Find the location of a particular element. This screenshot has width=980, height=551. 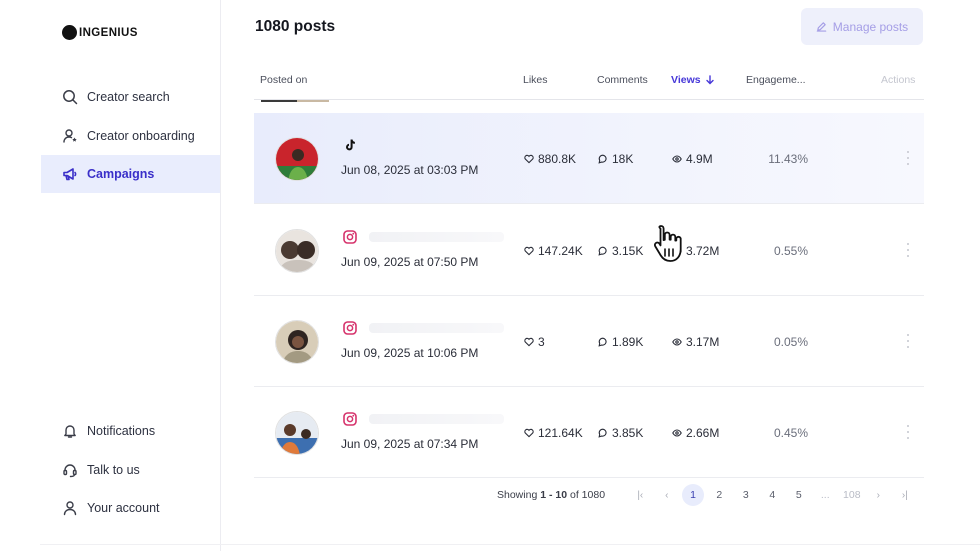

page-button-2: 2 is located at coordinates (719, 495).